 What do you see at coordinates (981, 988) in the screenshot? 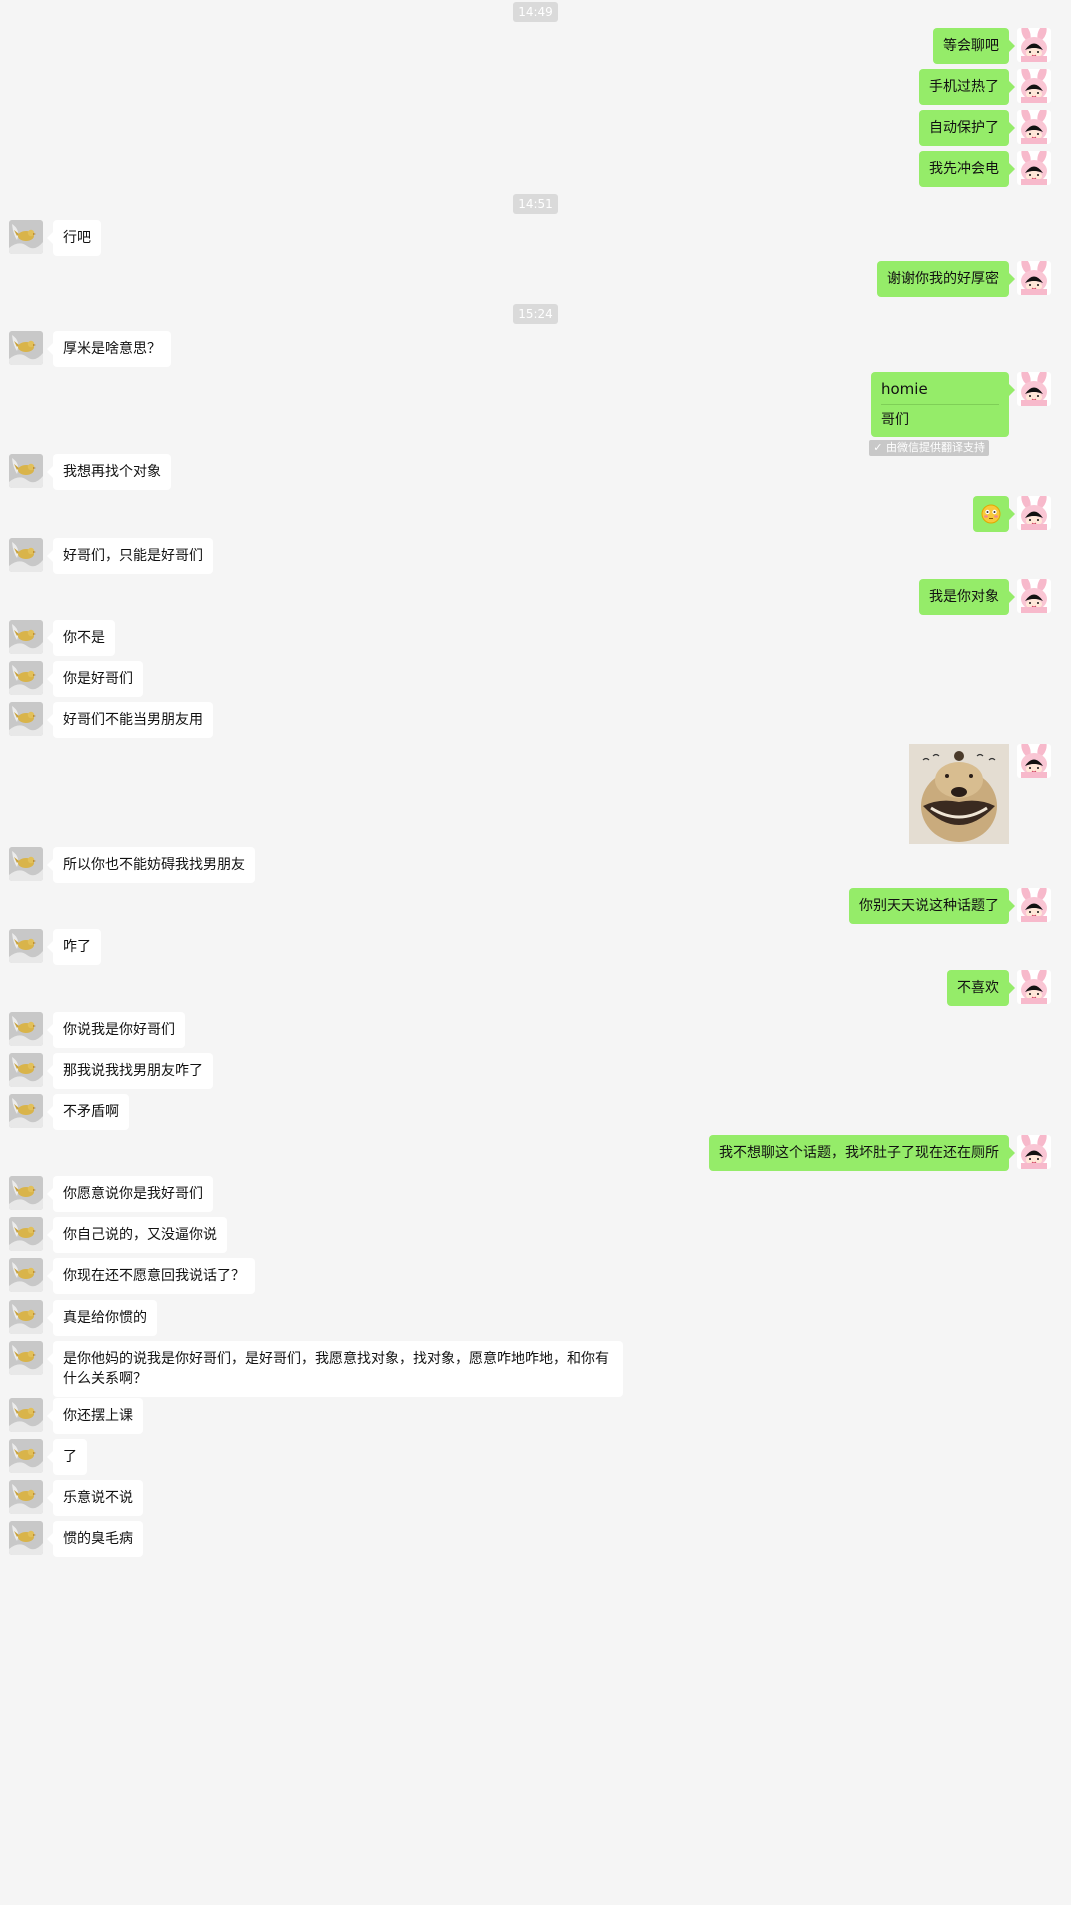
I see `sent-message-bubble: 不喜欢` at bounding box center [981, 988].